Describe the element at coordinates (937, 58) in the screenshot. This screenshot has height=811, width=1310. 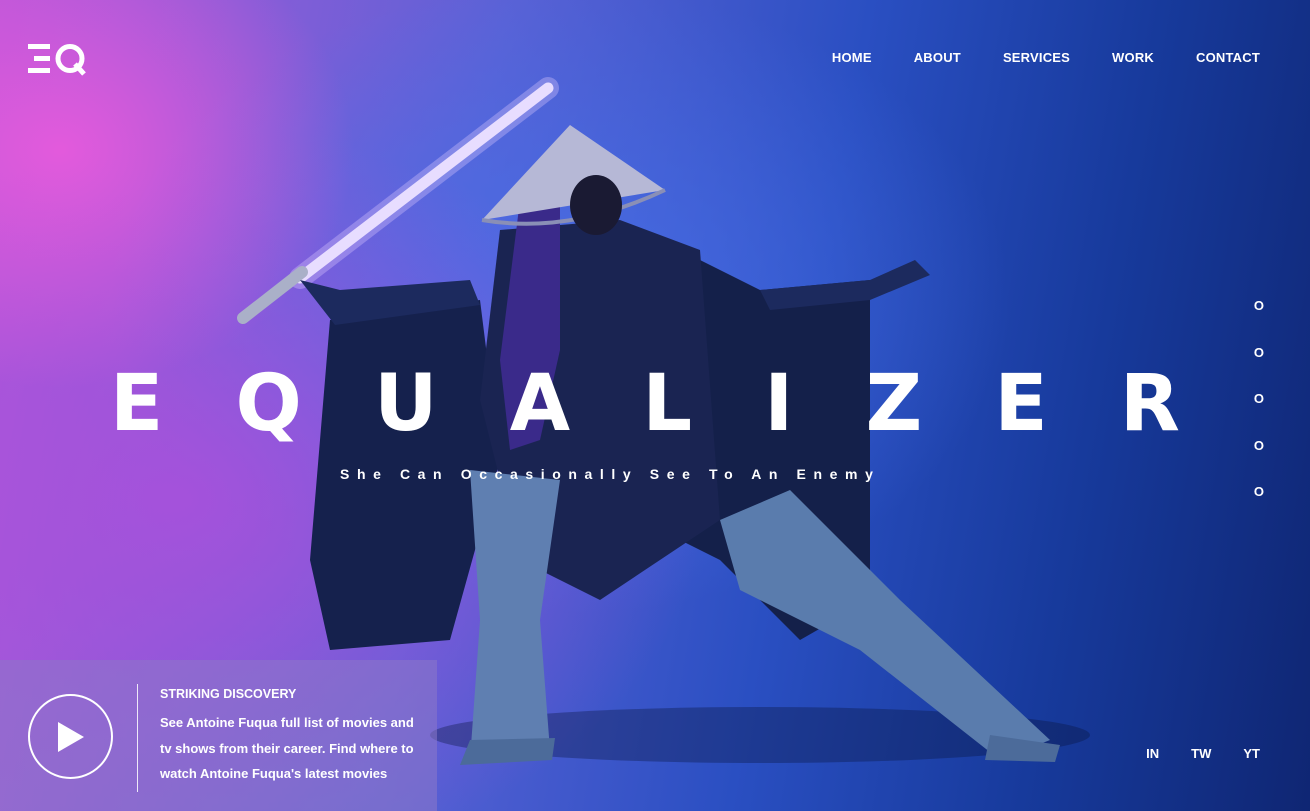
I see `nav-about-link: ABOUT` at that location.